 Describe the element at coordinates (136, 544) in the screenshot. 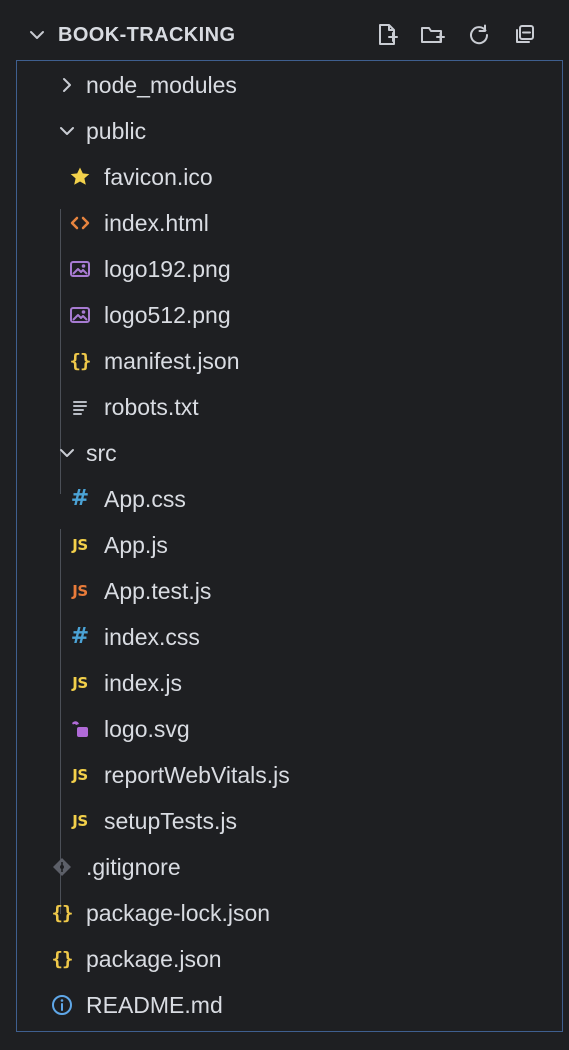

I see `tree-item-label: App.js` at that location.